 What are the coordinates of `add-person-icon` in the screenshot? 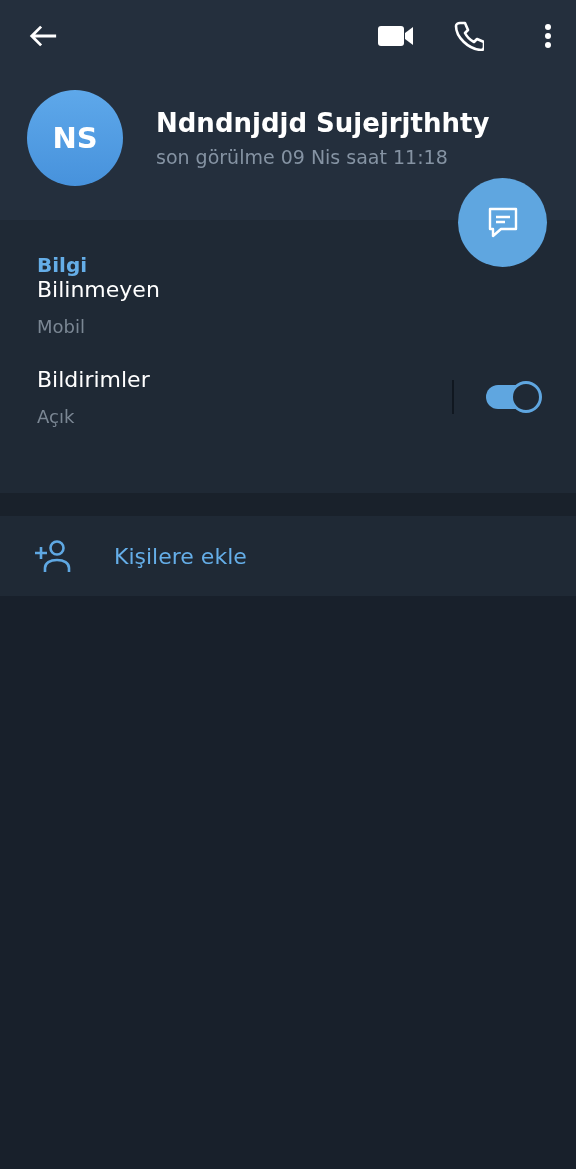 It's located at (53, 556).